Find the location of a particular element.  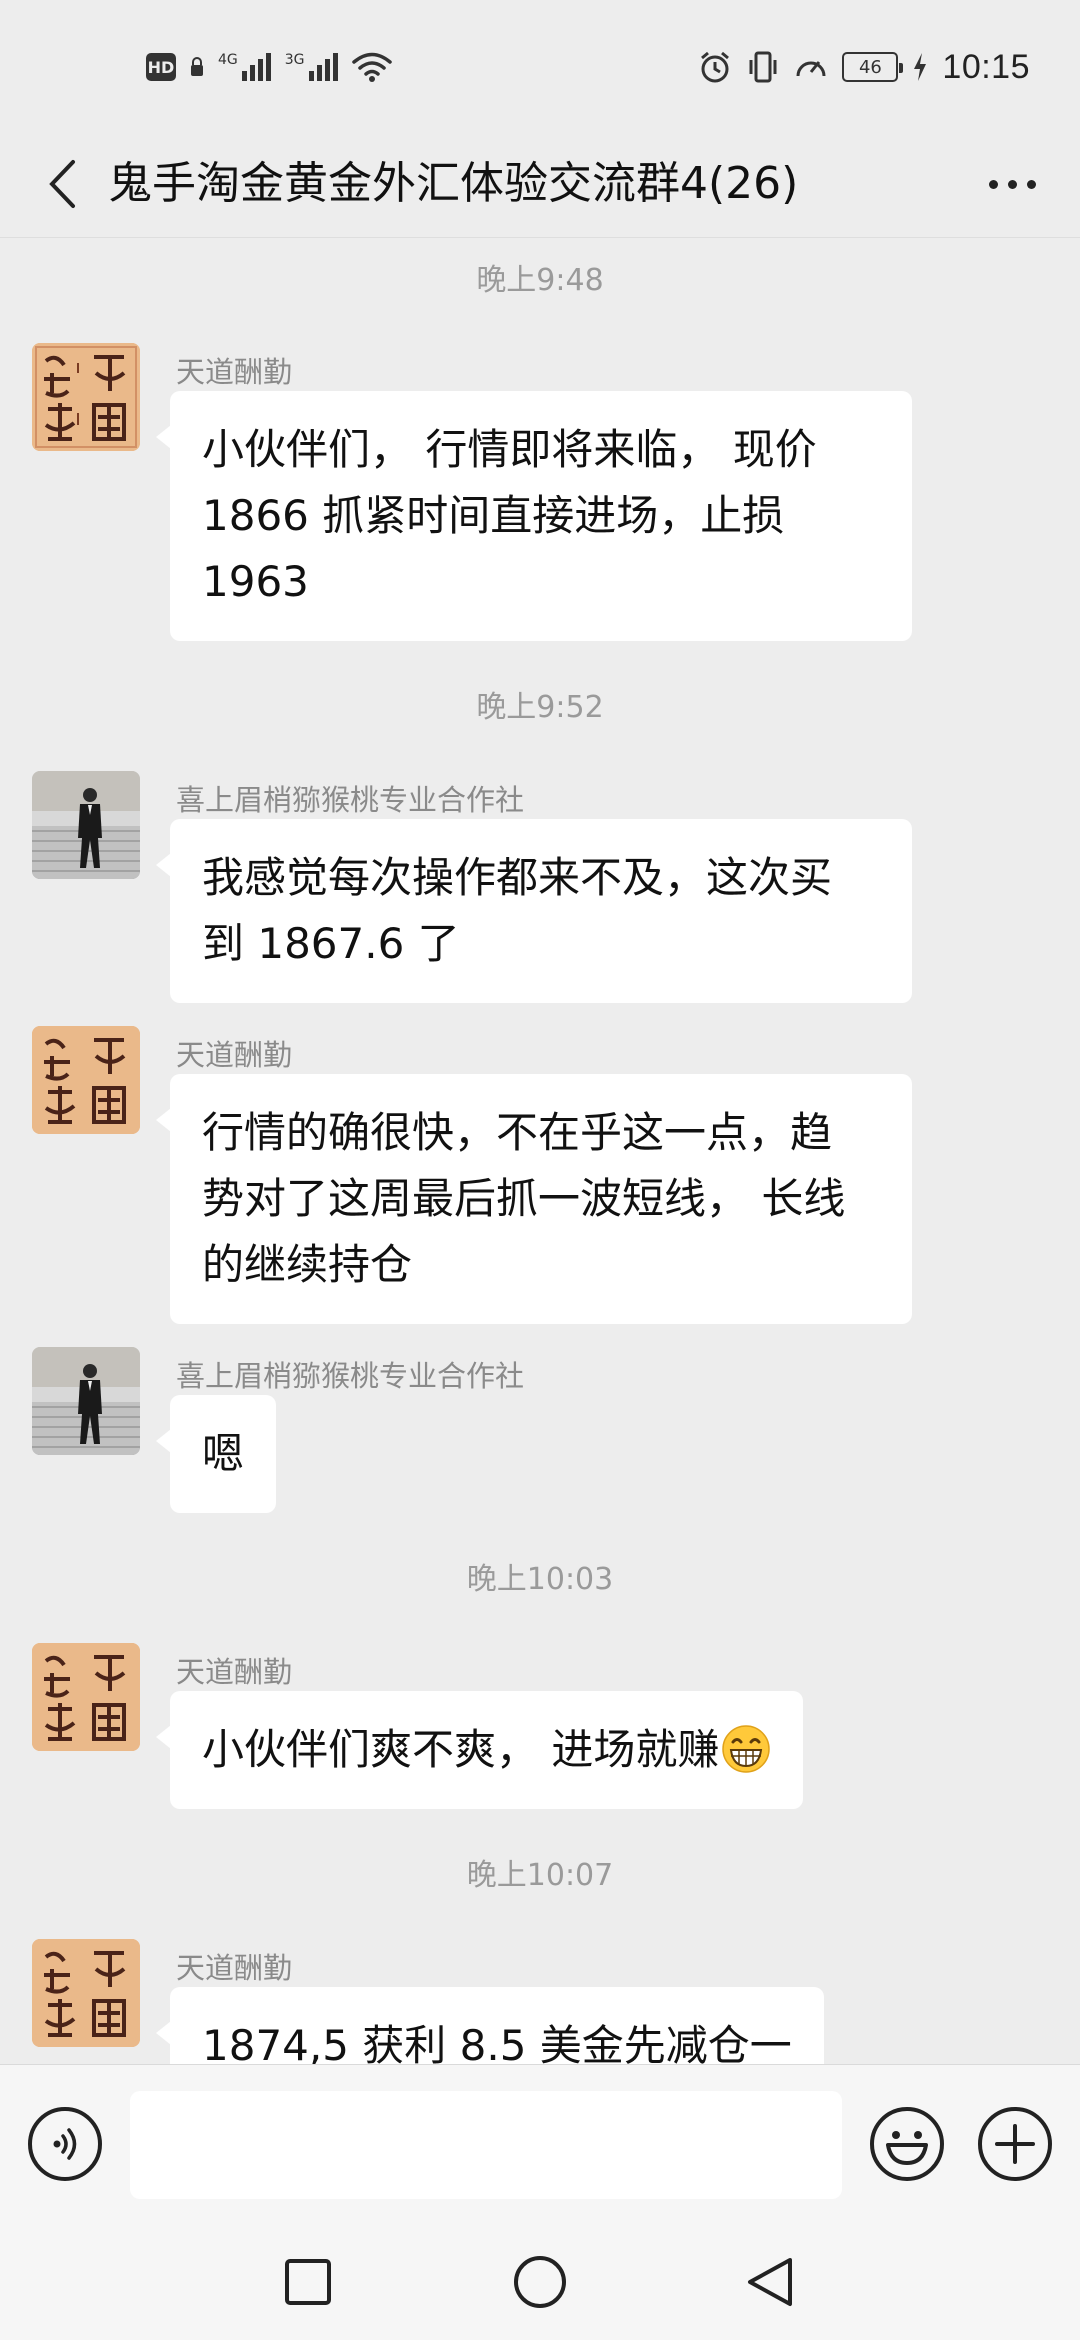

chevron-left-icon is located at coordinates (62, 184).